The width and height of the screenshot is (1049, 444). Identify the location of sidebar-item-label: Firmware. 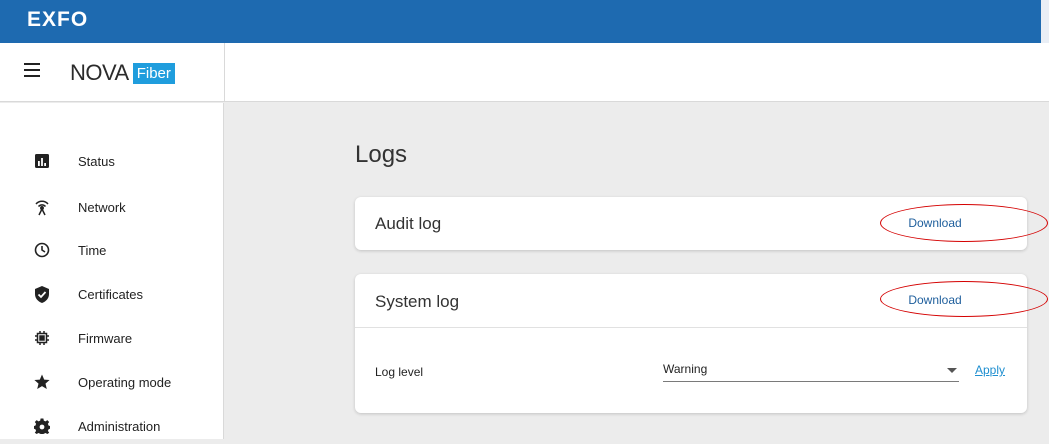
(105, 338).